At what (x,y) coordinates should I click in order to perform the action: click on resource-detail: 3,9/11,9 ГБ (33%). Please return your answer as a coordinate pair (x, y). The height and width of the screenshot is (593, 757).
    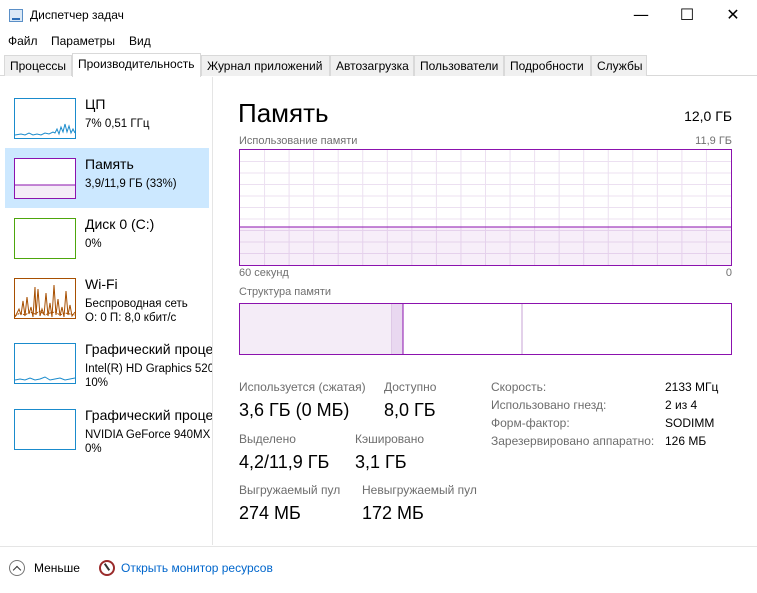
    Looking at the image, I should click on (131, 184).